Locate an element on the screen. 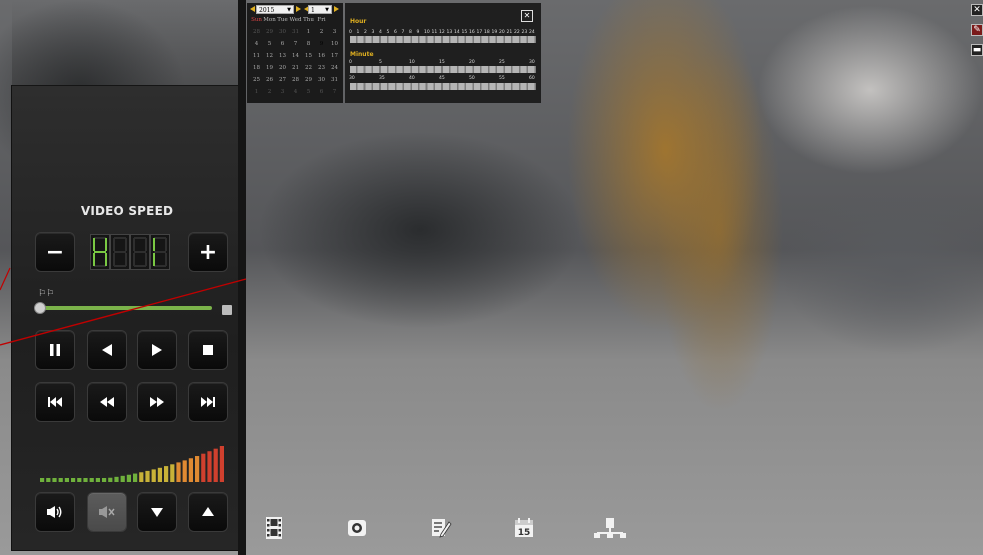 This screenshot has height=555, width=983. calendar-icon: 15 is located at coordinates (524, 528).